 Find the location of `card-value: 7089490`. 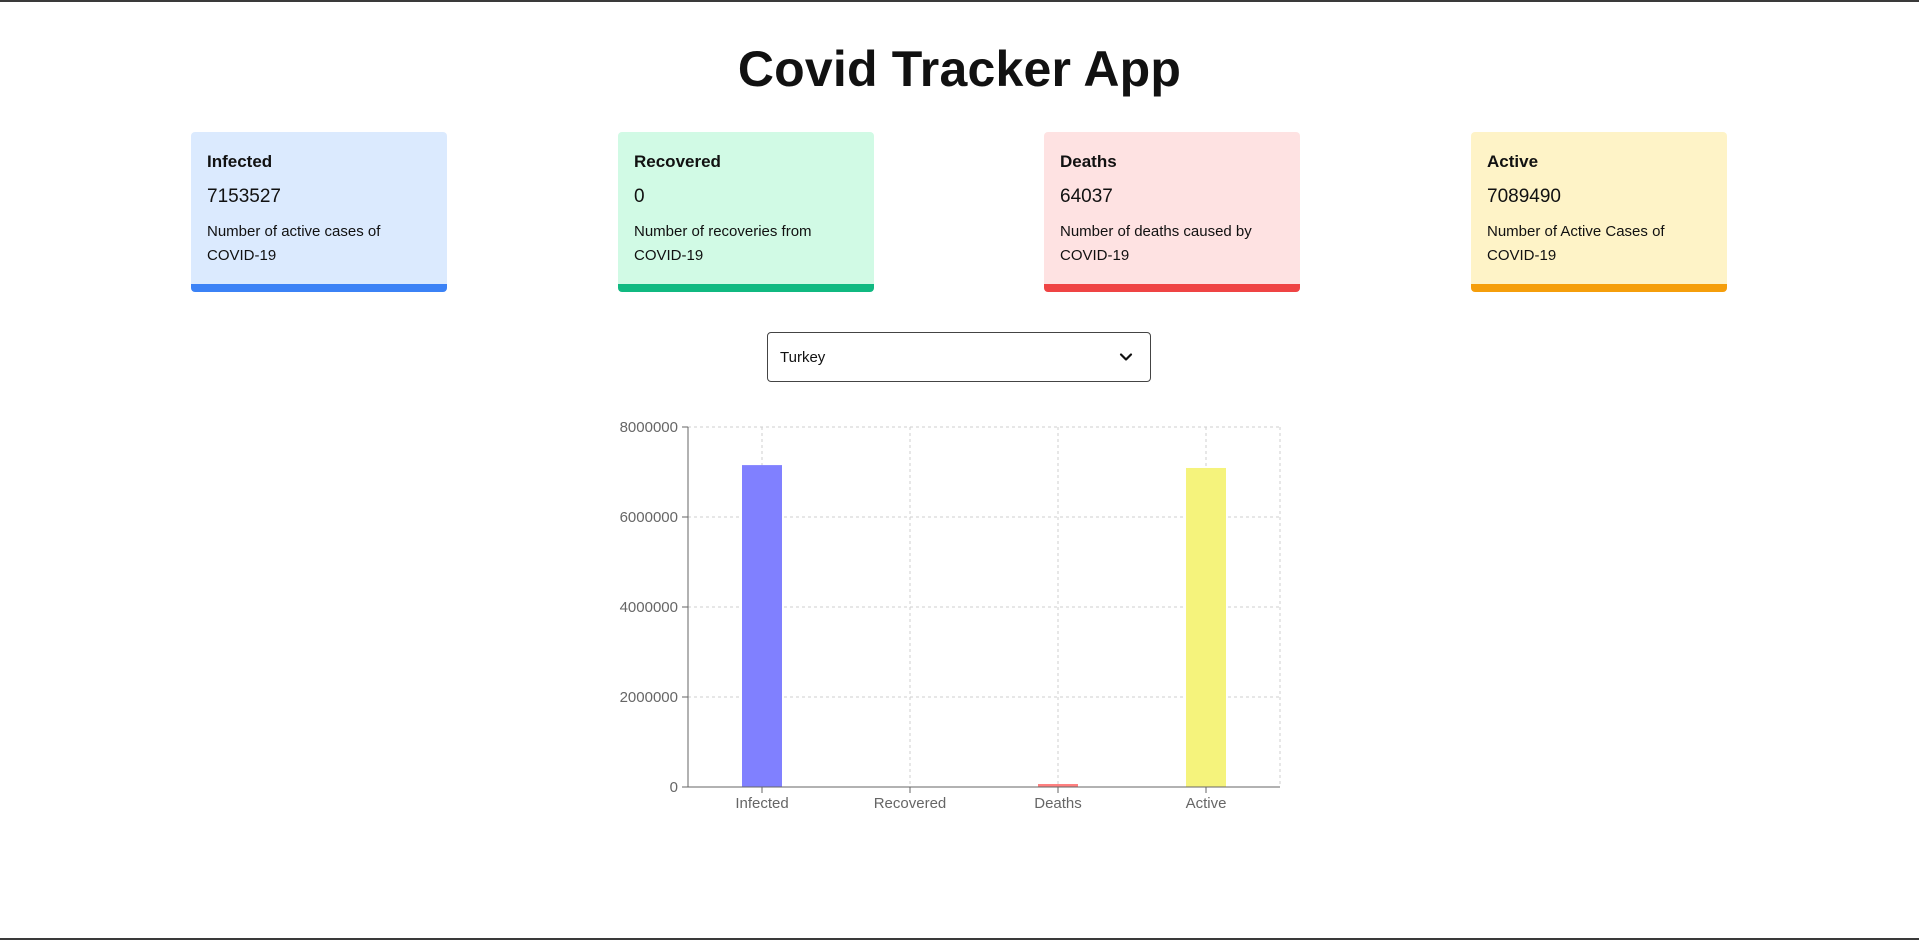

card-value: 7089490 is located at coordinates (1524, 196).